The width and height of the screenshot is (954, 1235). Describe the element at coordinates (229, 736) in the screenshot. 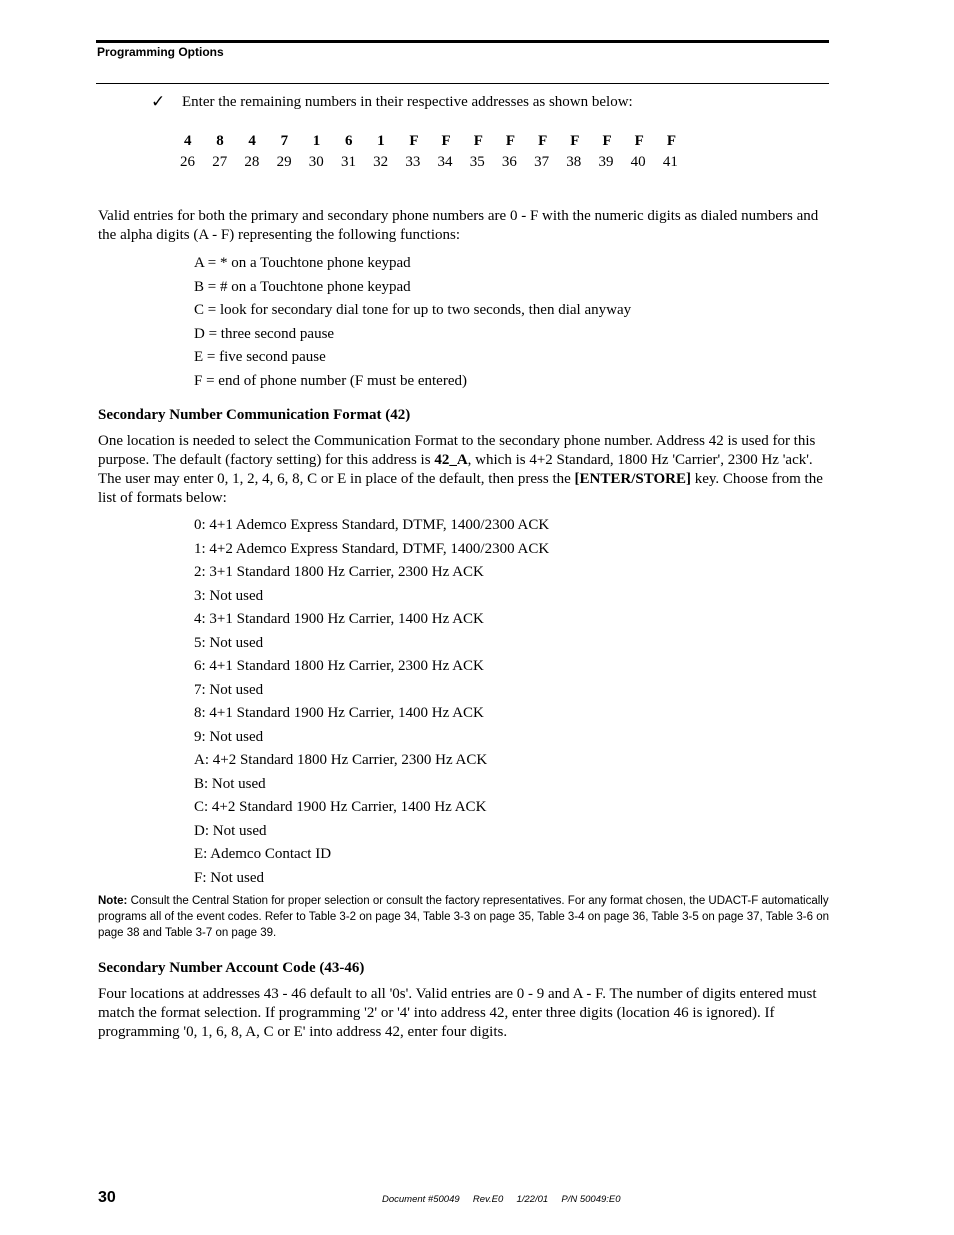

I see `format-list-item: 9: Not used` at that location.